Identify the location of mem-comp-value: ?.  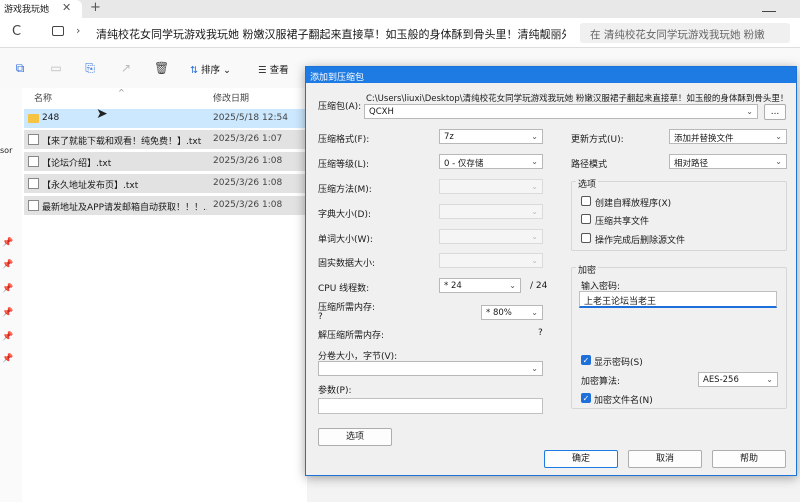
(320, 317).